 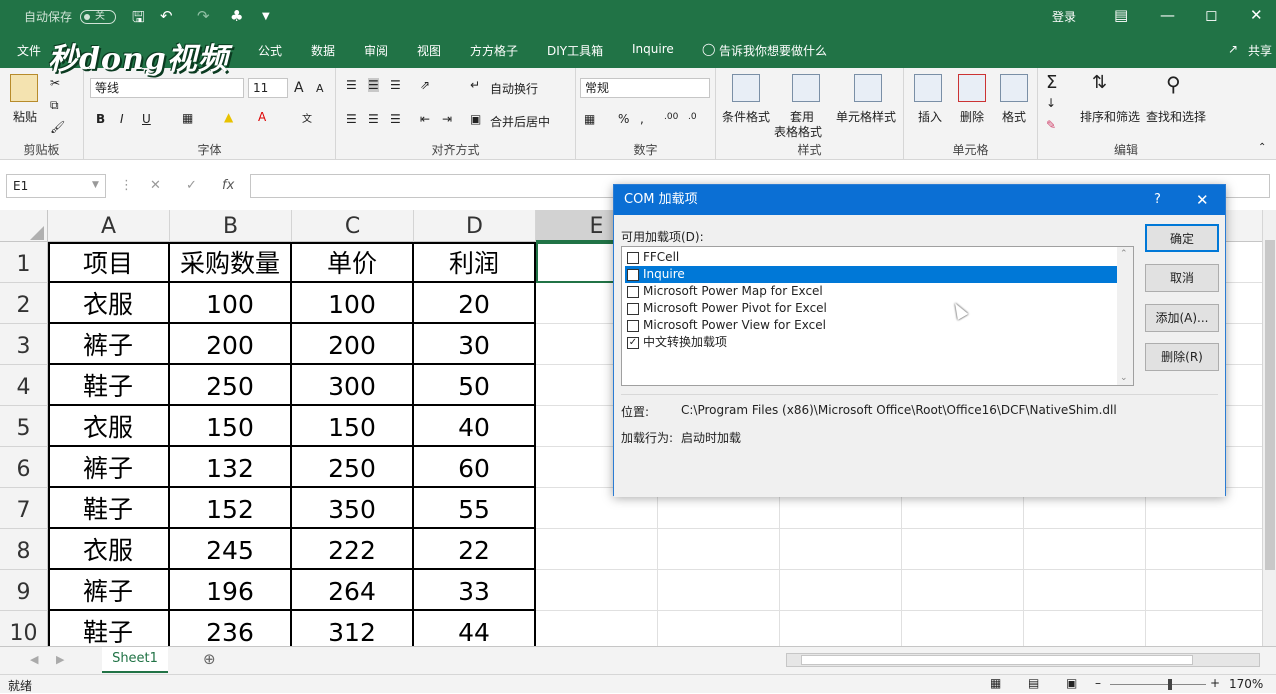 What do you see at coordinates (228, 117) in the screenshot?
I see `fill-color-icon: ▲` at bounding box center [228, 117].